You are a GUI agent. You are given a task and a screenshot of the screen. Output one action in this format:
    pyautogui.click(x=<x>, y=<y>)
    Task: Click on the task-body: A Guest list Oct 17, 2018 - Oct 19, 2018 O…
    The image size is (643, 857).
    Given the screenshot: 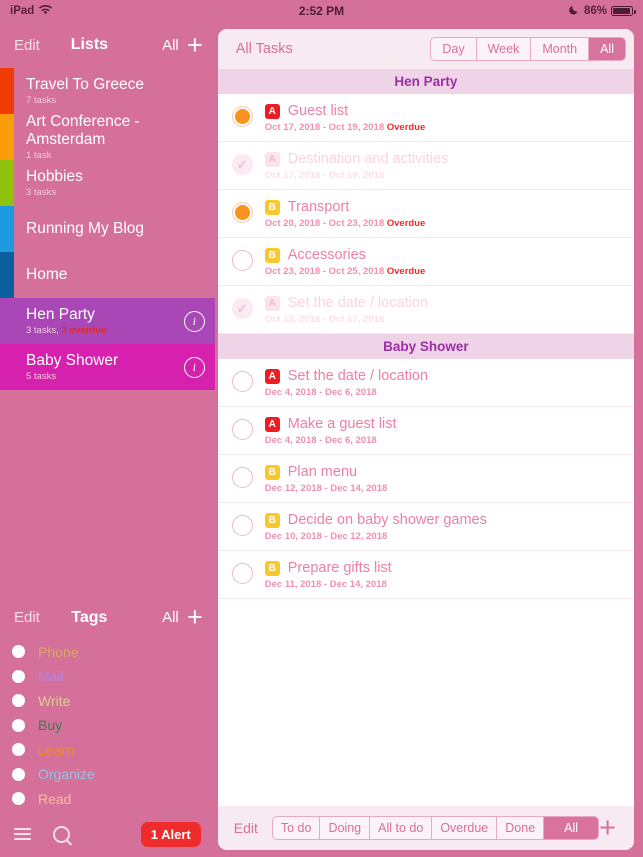 What is the action you would take?
    pyautogui.click(x=345, y=118)
    